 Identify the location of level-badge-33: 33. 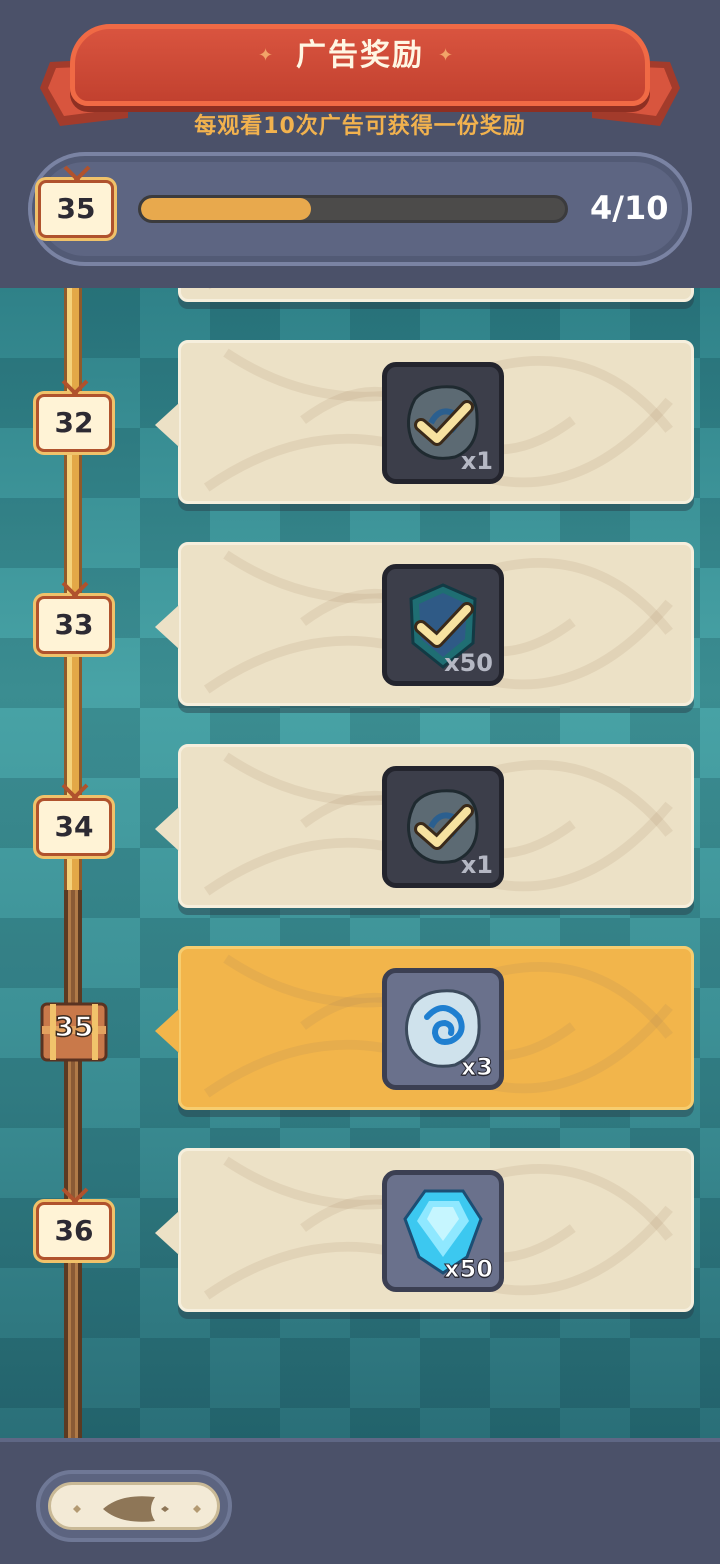
(74, 617).